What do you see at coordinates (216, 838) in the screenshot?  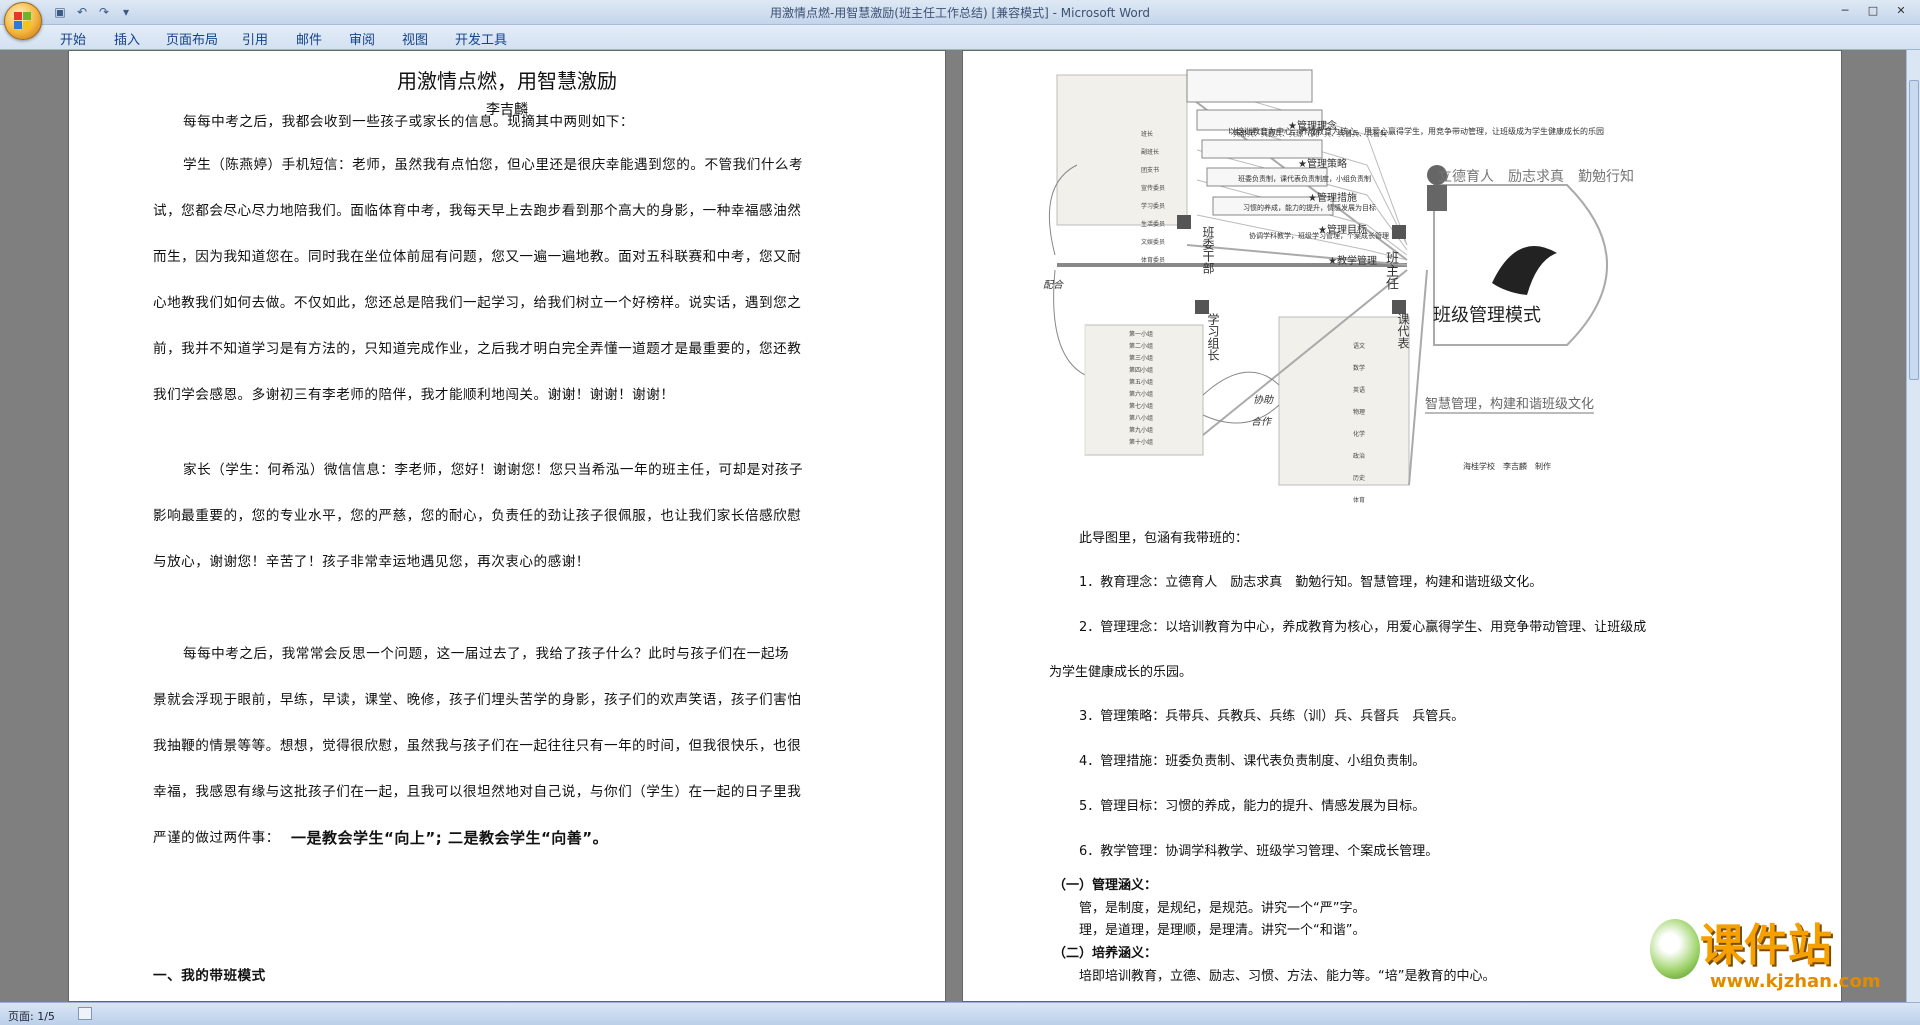 I see `paragraph-line: 严谨的做过两件事：` at bounding box center [216, 838].